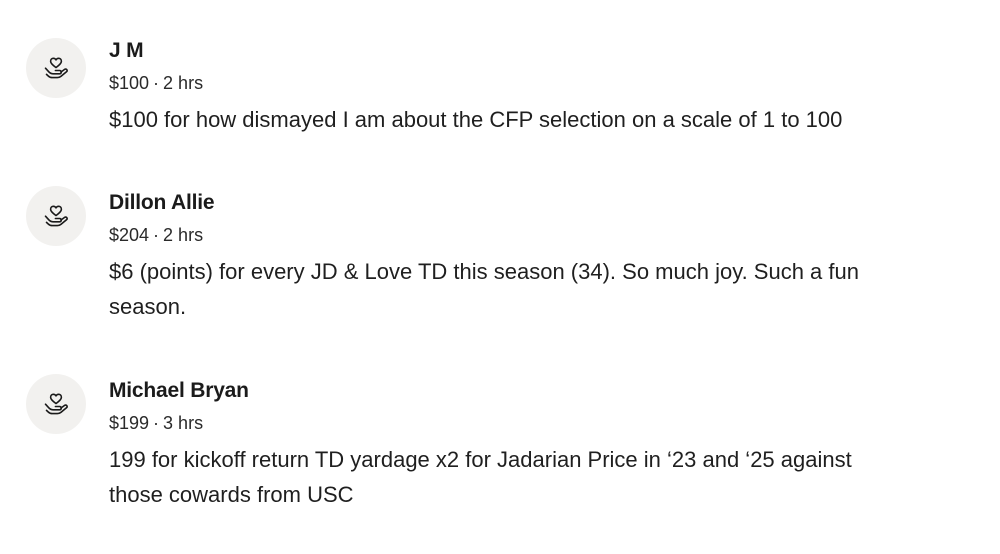 This screenshot has width=1000, height=554. Describe the element at coordinates (126, 50) in the screenshot. I see `donor-name: J M` at that location.